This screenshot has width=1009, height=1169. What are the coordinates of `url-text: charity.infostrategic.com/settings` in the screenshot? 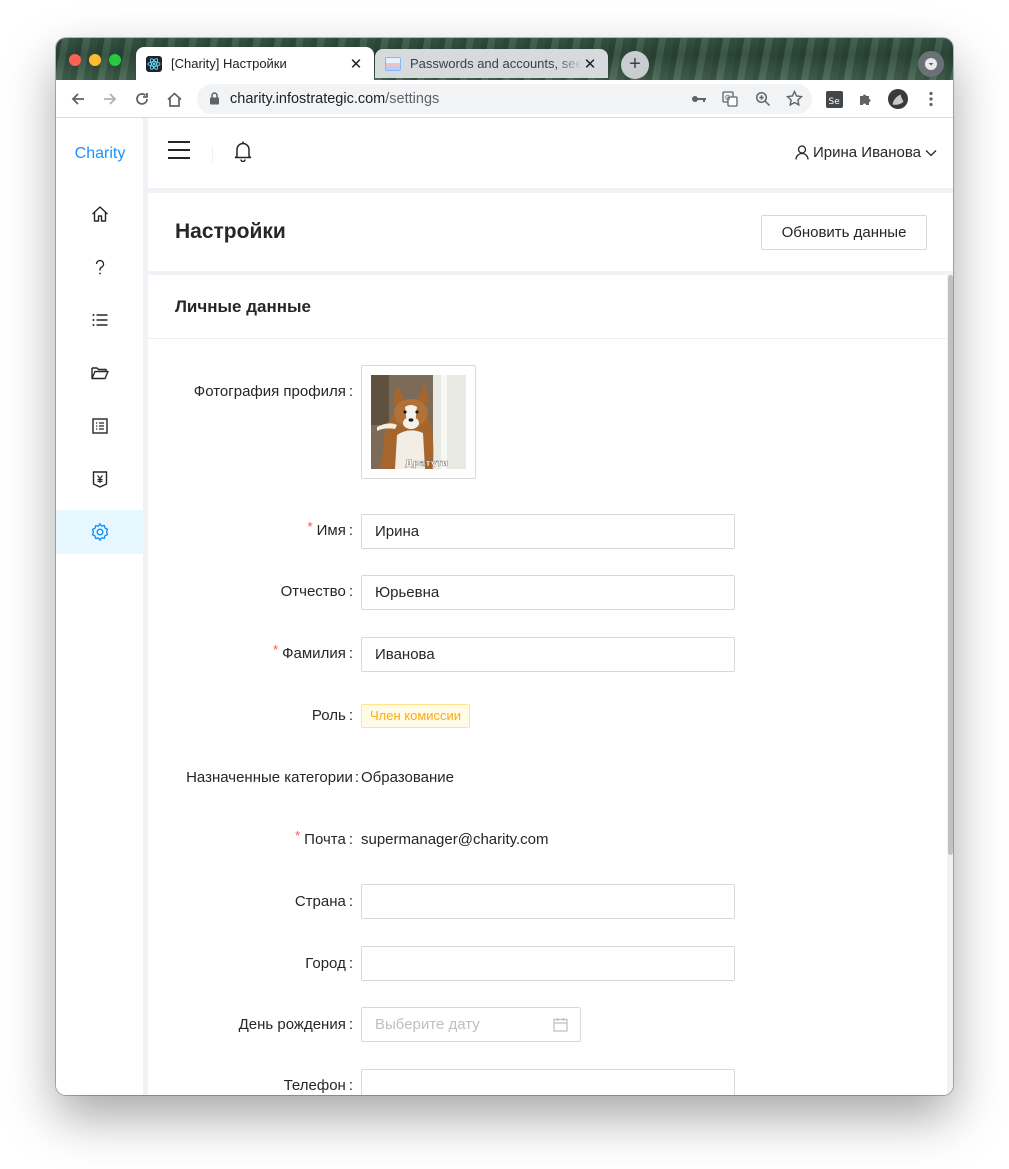 It's located at (334, 99).